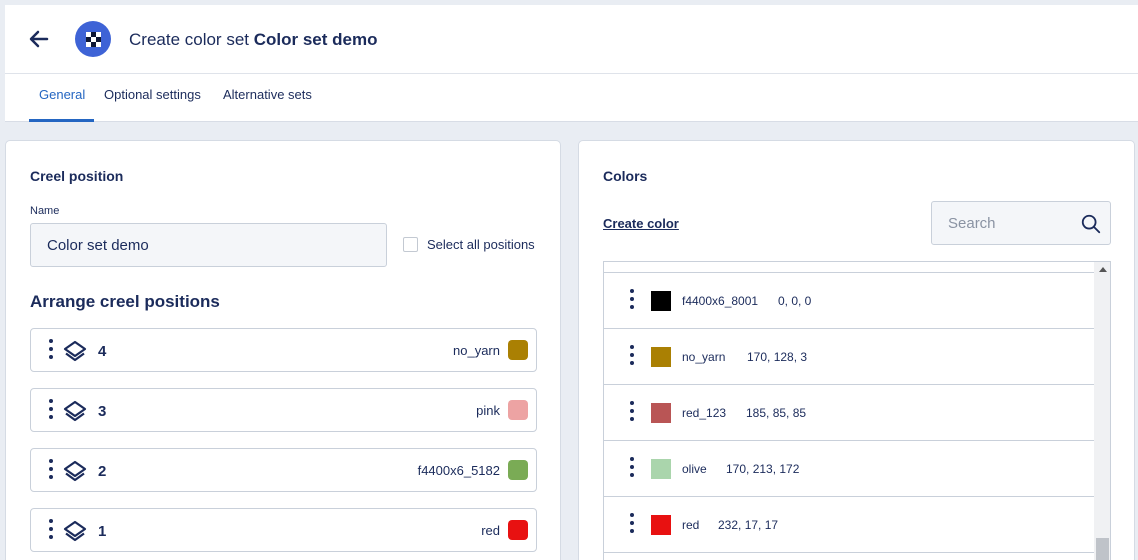 This screenshot has width=1138, height=560. Describe the element at coordinates (777, 357) in the screenshot. I see `color-rgb-value: 170, 128, 3` at that location.